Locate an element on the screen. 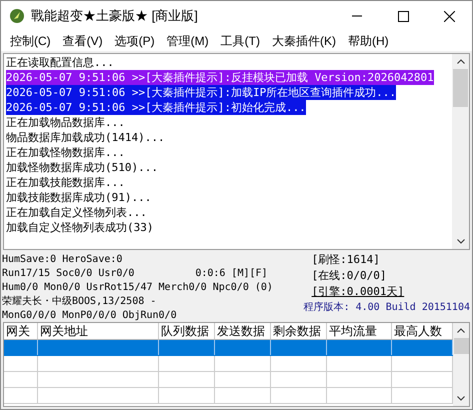  menu-item: 选项(P) is located at coordinates (135, 41).